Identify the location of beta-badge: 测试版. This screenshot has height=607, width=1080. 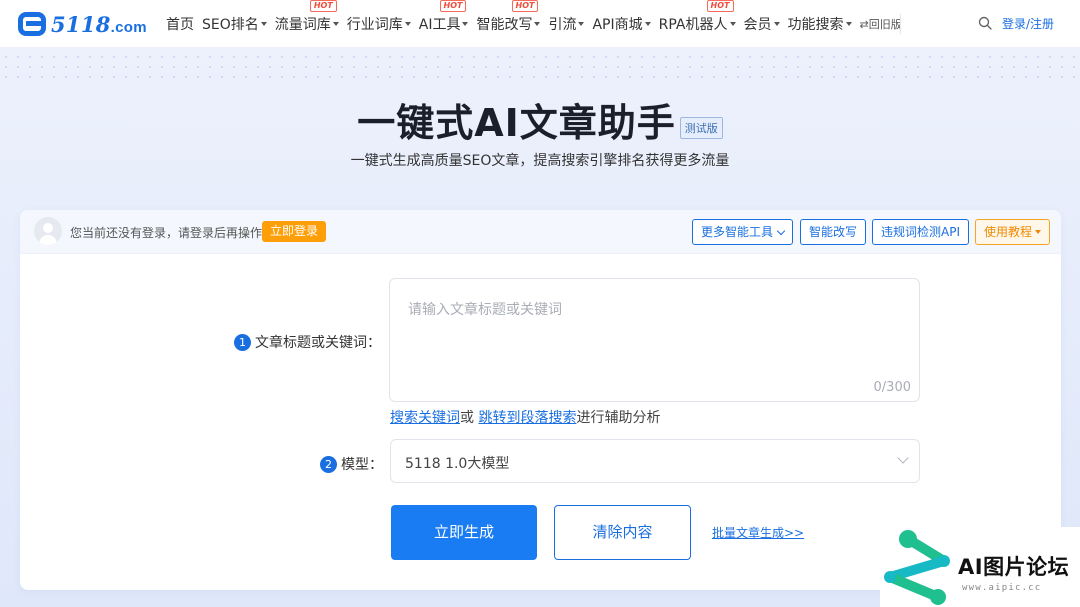
(701, 128).